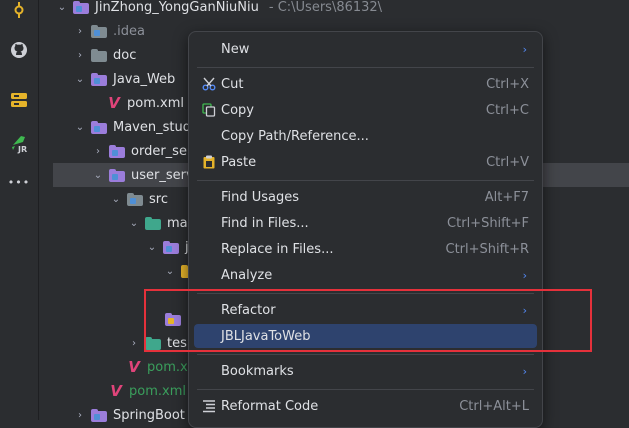 This screenshot has width=629, height=428. Describe the element at coordinates (365, 406) in the screenshot. I see `menu-item-reformat-code: Reformat Code Ctrl+Alt+L` at that location.